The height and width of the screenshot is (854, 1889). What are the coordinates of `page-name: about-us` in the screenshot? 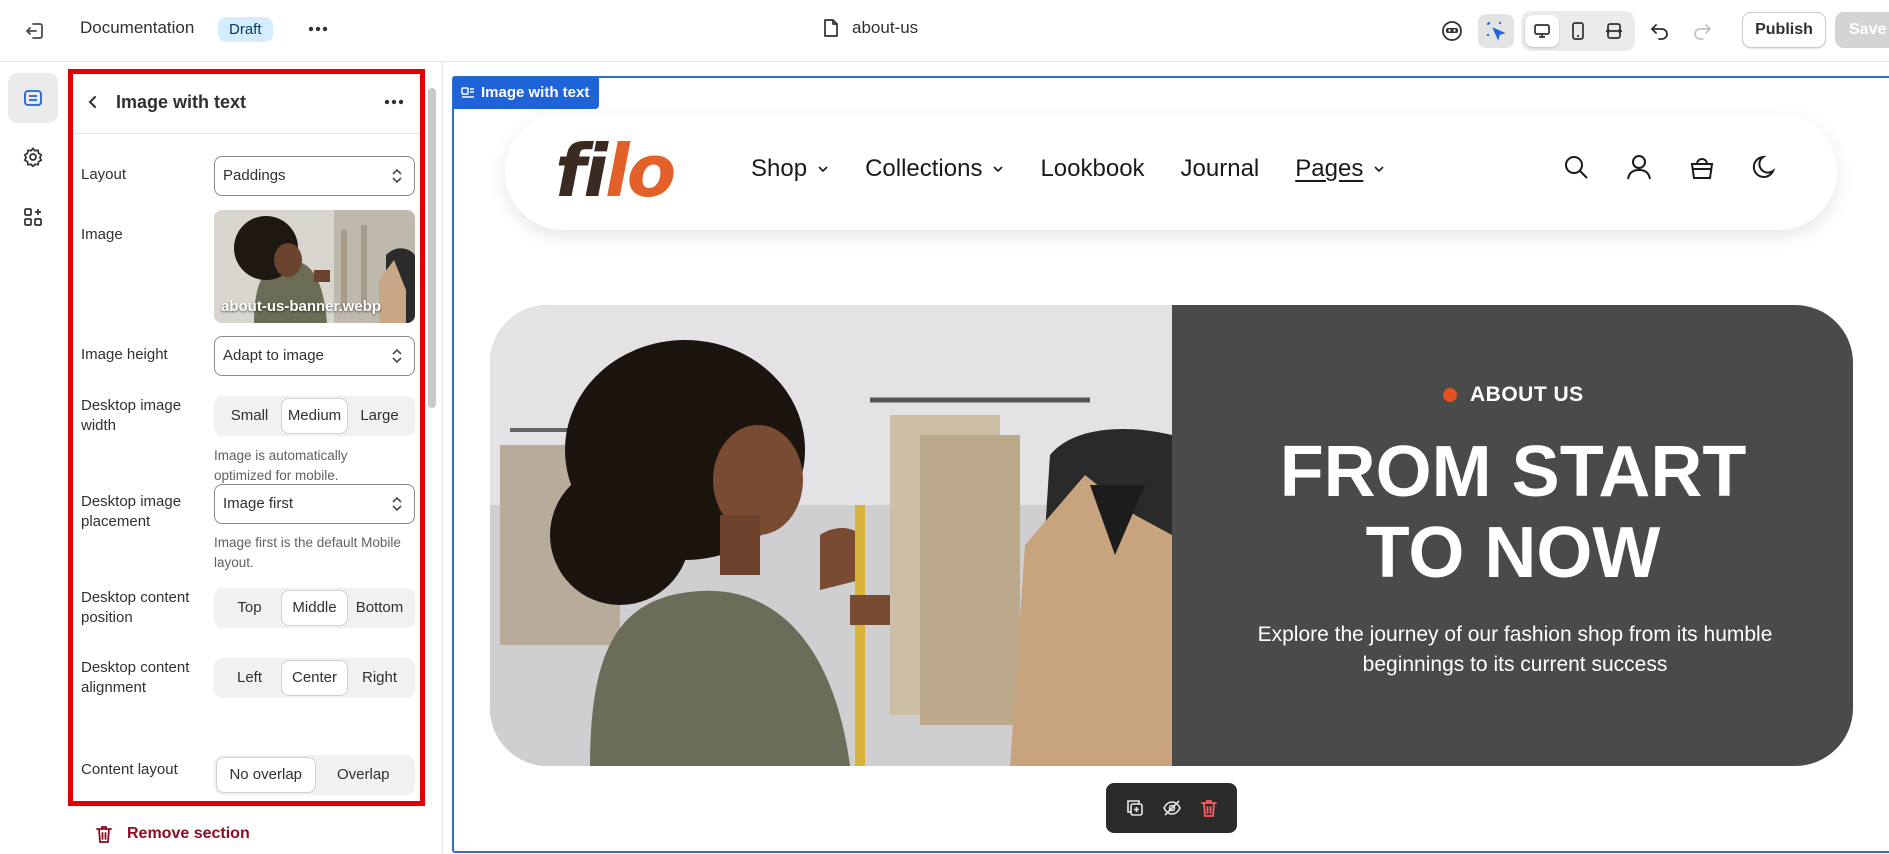 It's located at (885, 27).